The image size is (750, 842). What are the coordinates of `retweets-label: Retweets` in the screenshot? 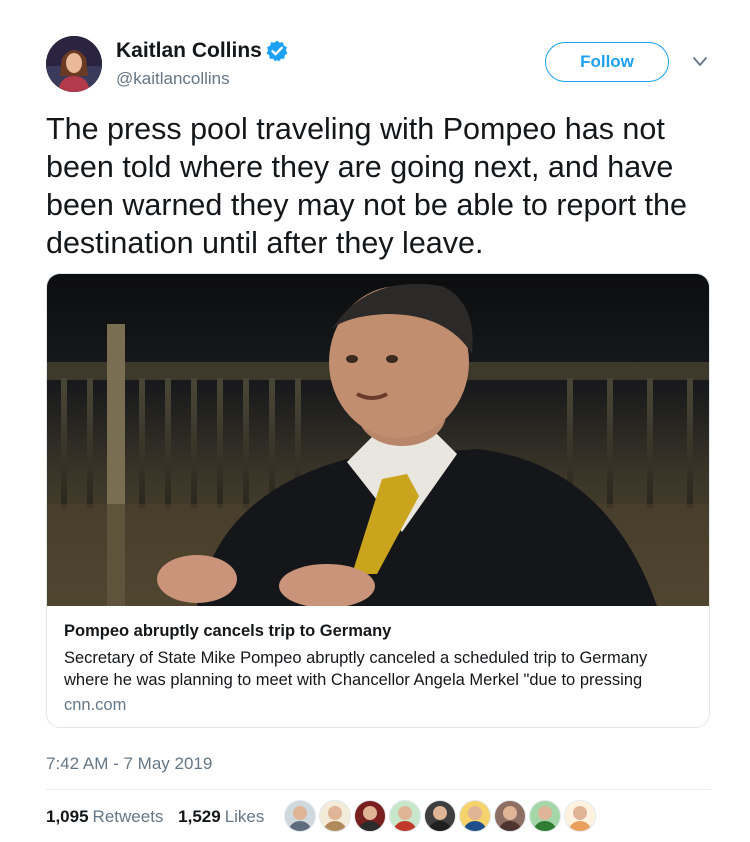 It's located at (128, 816).